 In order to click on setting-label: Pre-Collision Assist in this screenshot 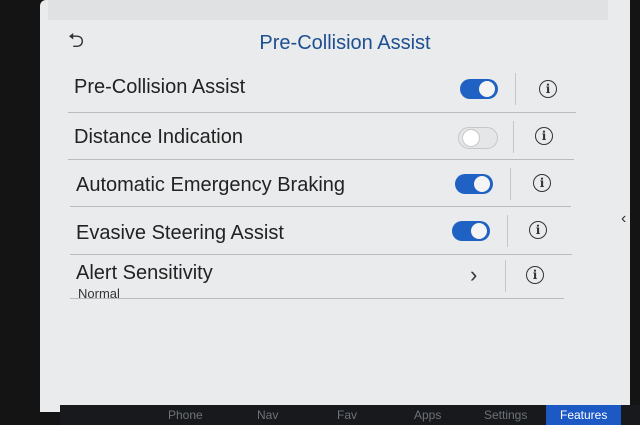, I will do `click(160, 87)`.